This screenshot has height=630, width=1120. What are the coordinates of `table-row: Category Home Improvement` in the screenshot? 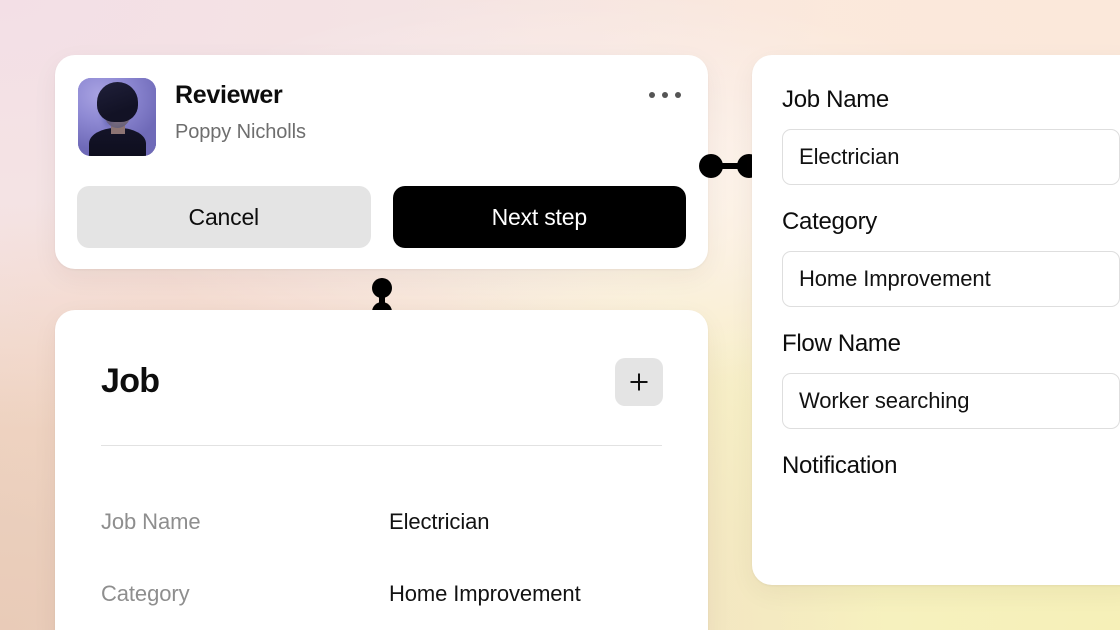 It's located at (381, 594).